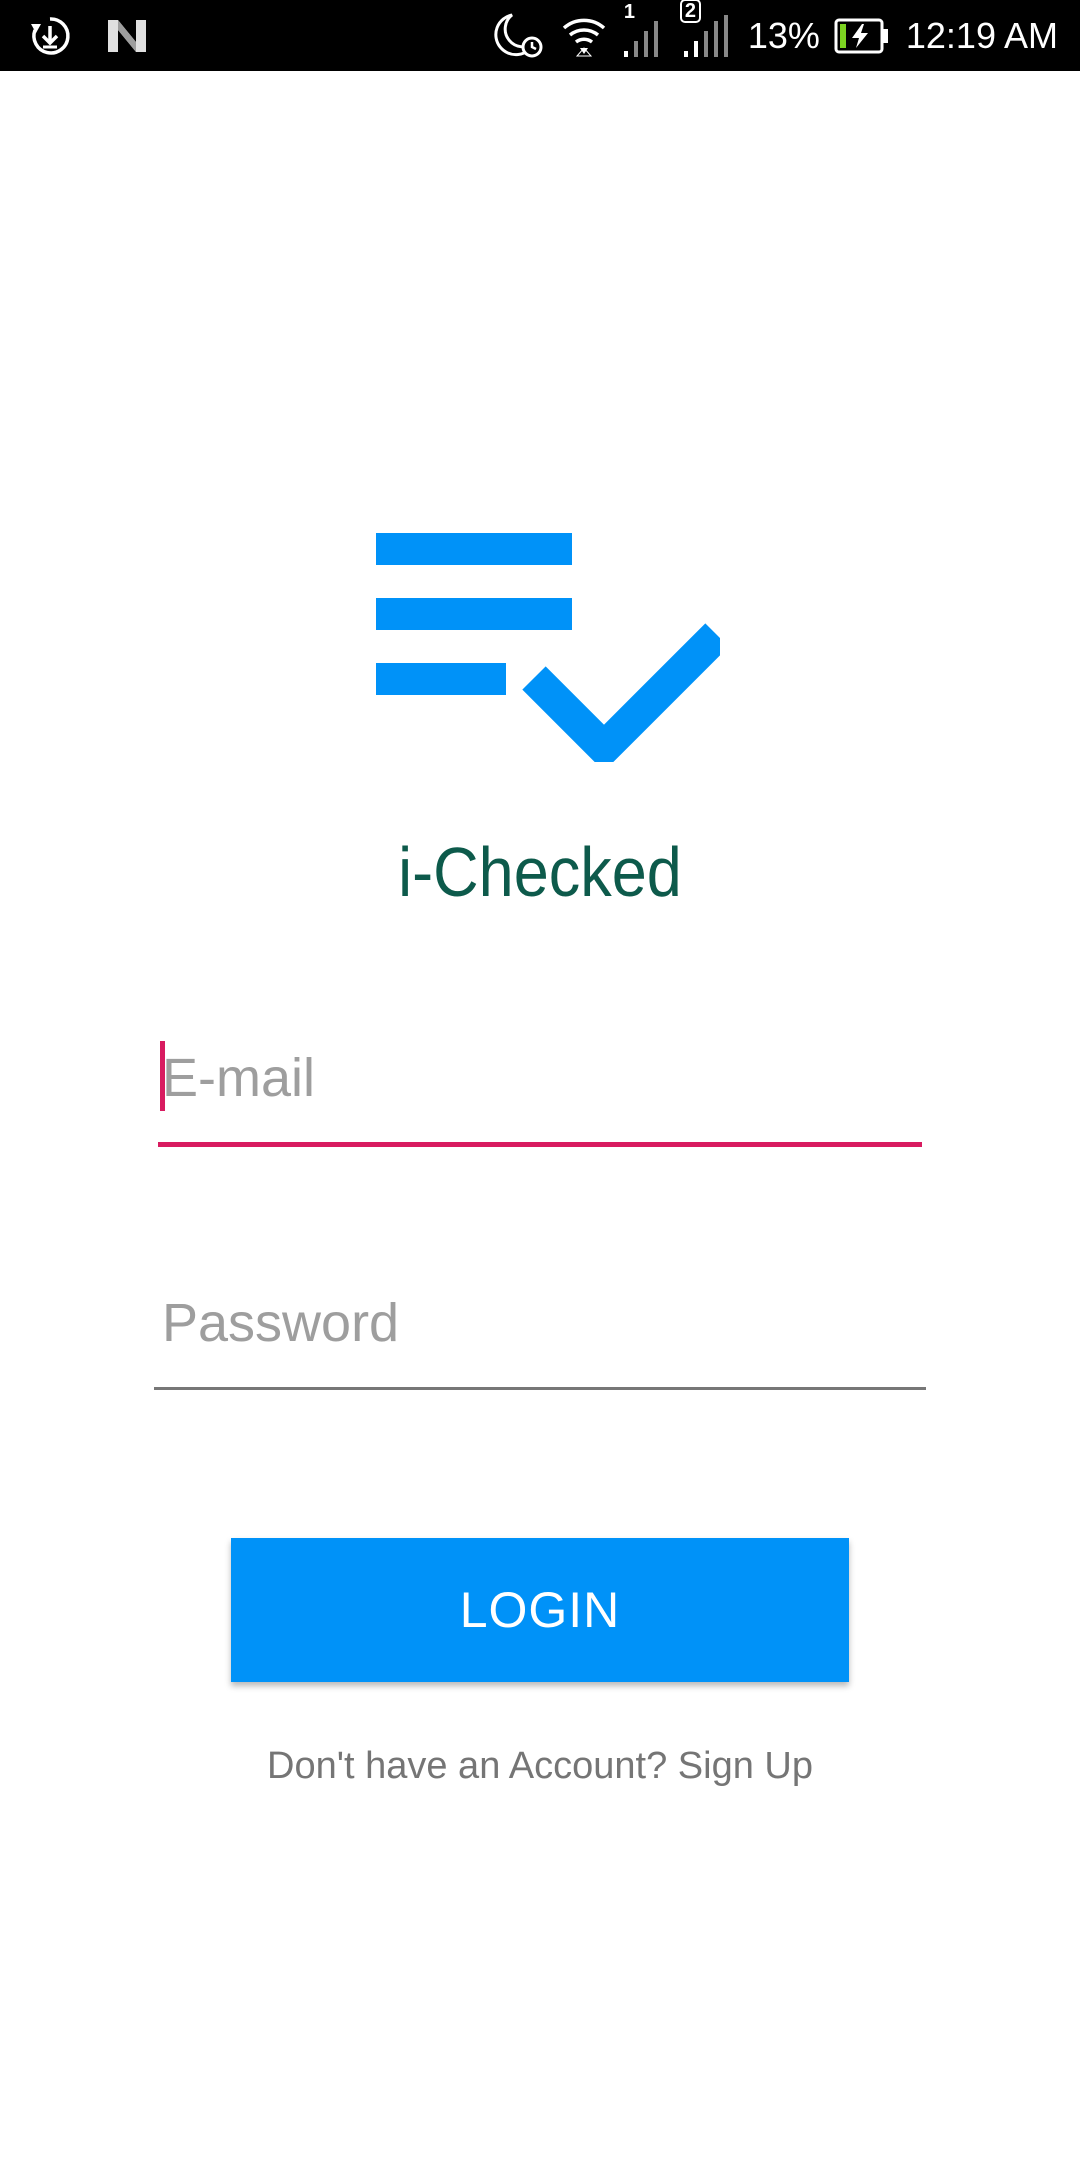  What do you see at coordinates (540, 1388) in the screenshot?
I see `password-underline` at bounding box center [540, 1388].